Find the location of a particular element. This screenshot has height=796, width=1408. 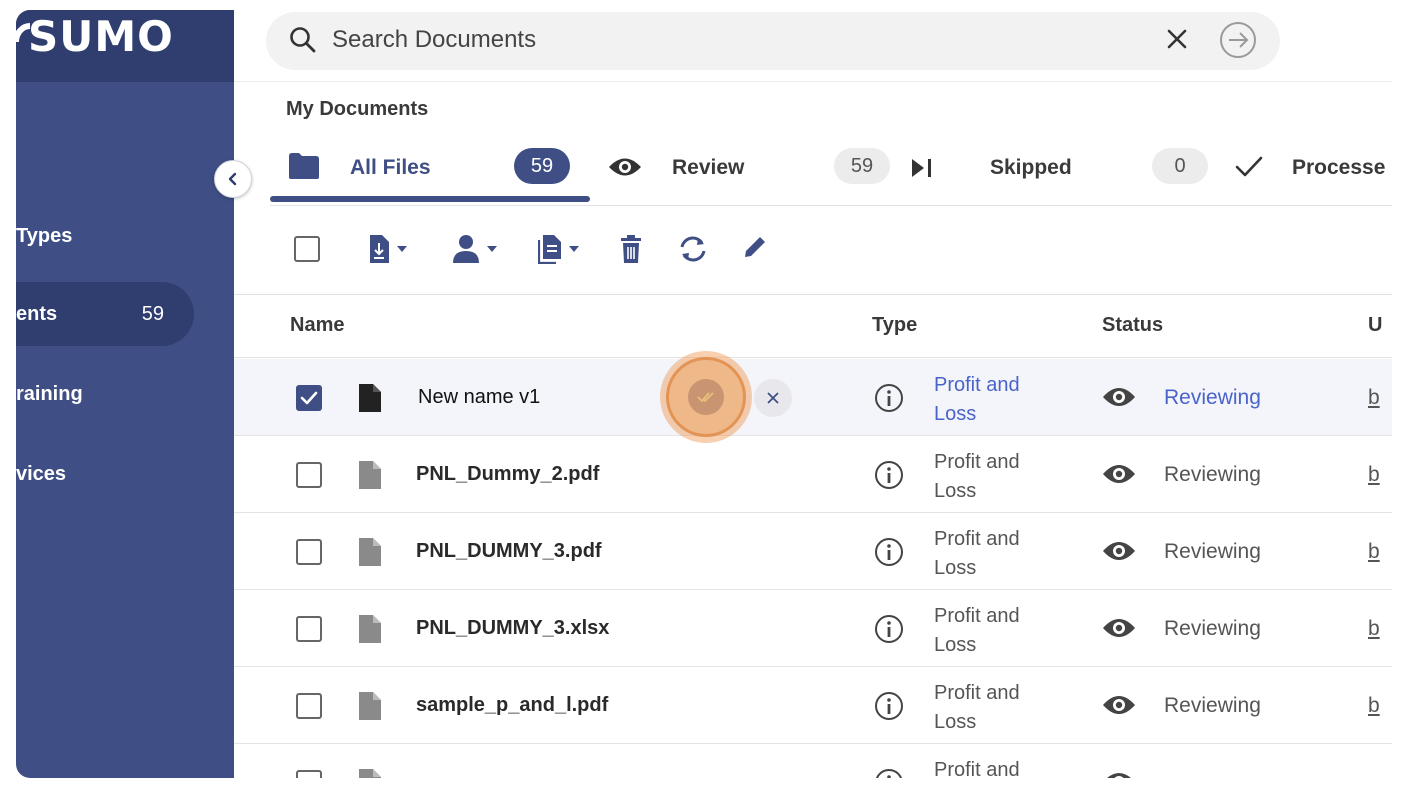

tab-all-files: All Files 59 is located at coordinates (430, 171).